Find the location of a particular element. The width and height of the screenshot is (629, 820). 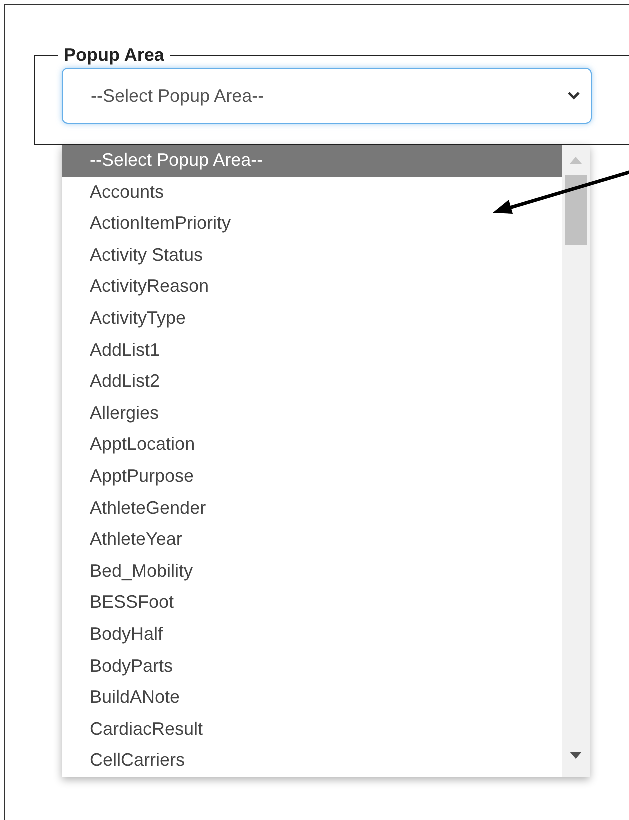

dropdown-option: BodyParts is located at coordinates (312, 666).